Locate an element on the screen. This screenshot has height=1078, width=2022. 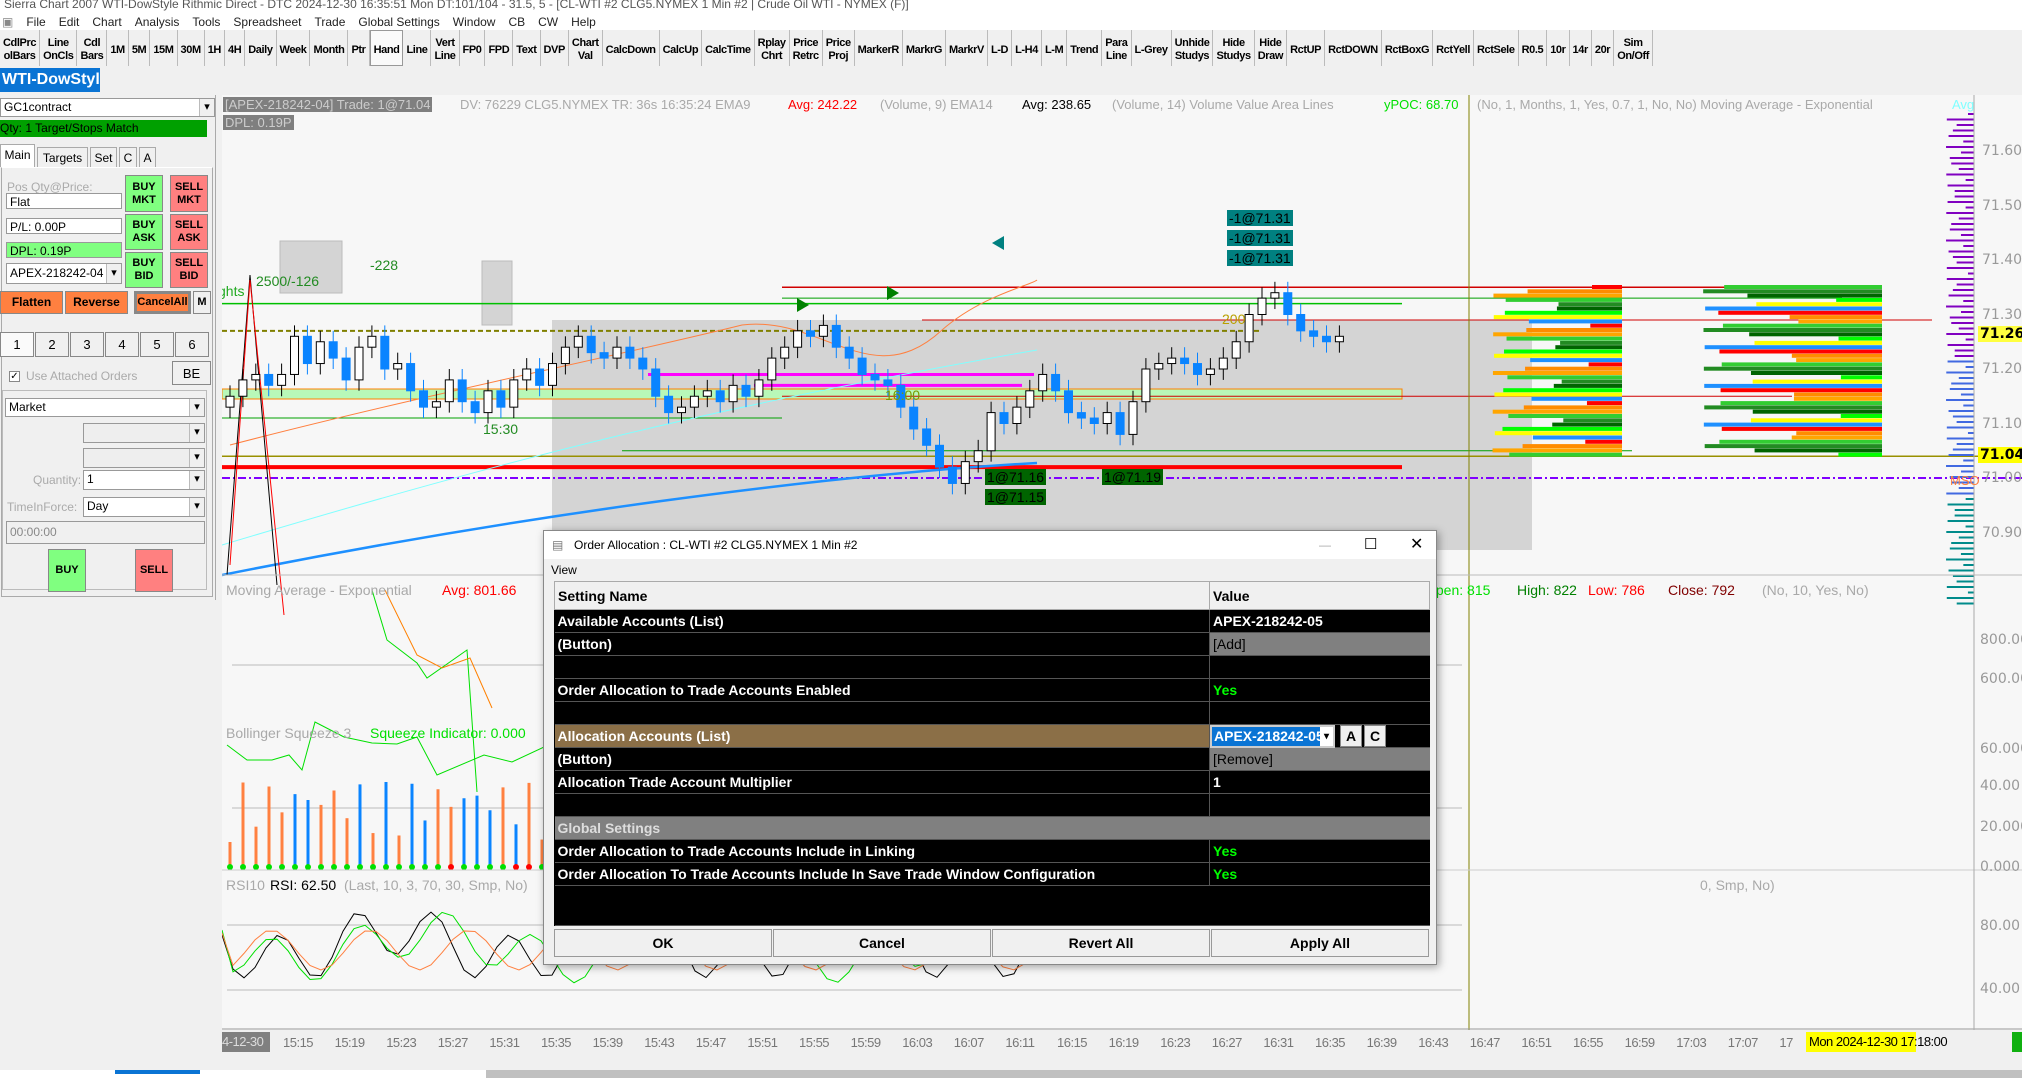
toolbar-button-ptr: Ptr is located at coordinates (359, 48).